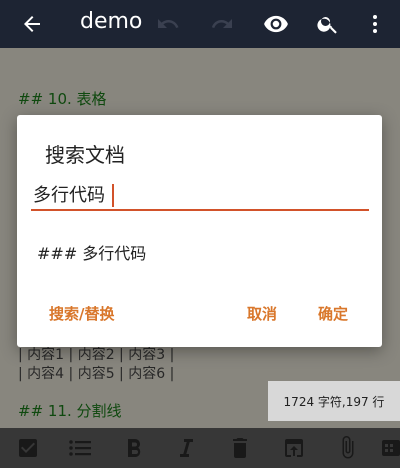 The height and width of the screenshot is (468, 400). I want to click on search-suggestion: ### 多行代码, so click(91, 252).